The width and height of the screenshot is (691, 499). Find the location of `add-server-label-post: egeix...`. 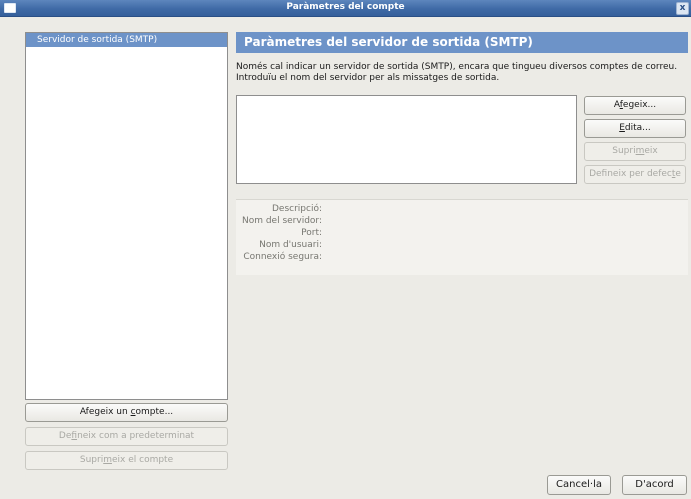

add-server-label-post: egeix... is located at coordinates (639, 105).